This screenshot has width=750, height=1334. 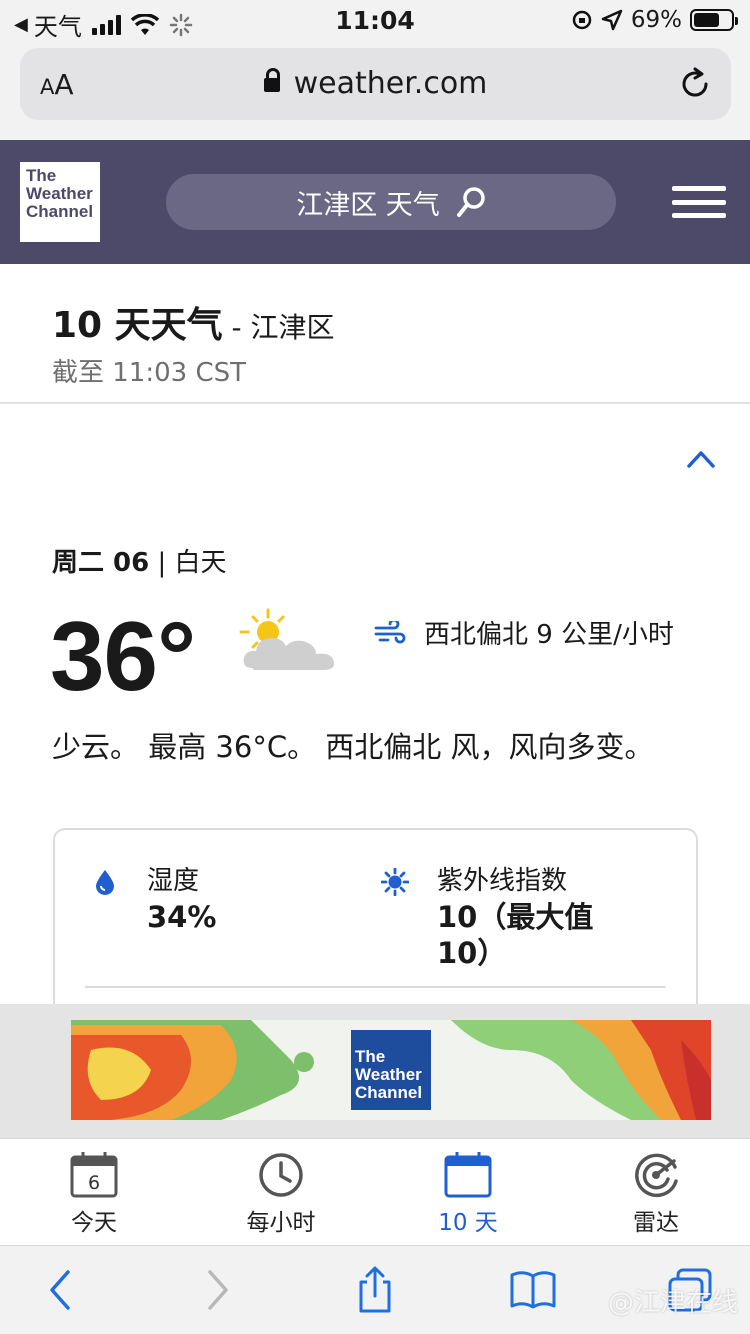 I want to click on clock-icon, so click(x=281, y=1175).